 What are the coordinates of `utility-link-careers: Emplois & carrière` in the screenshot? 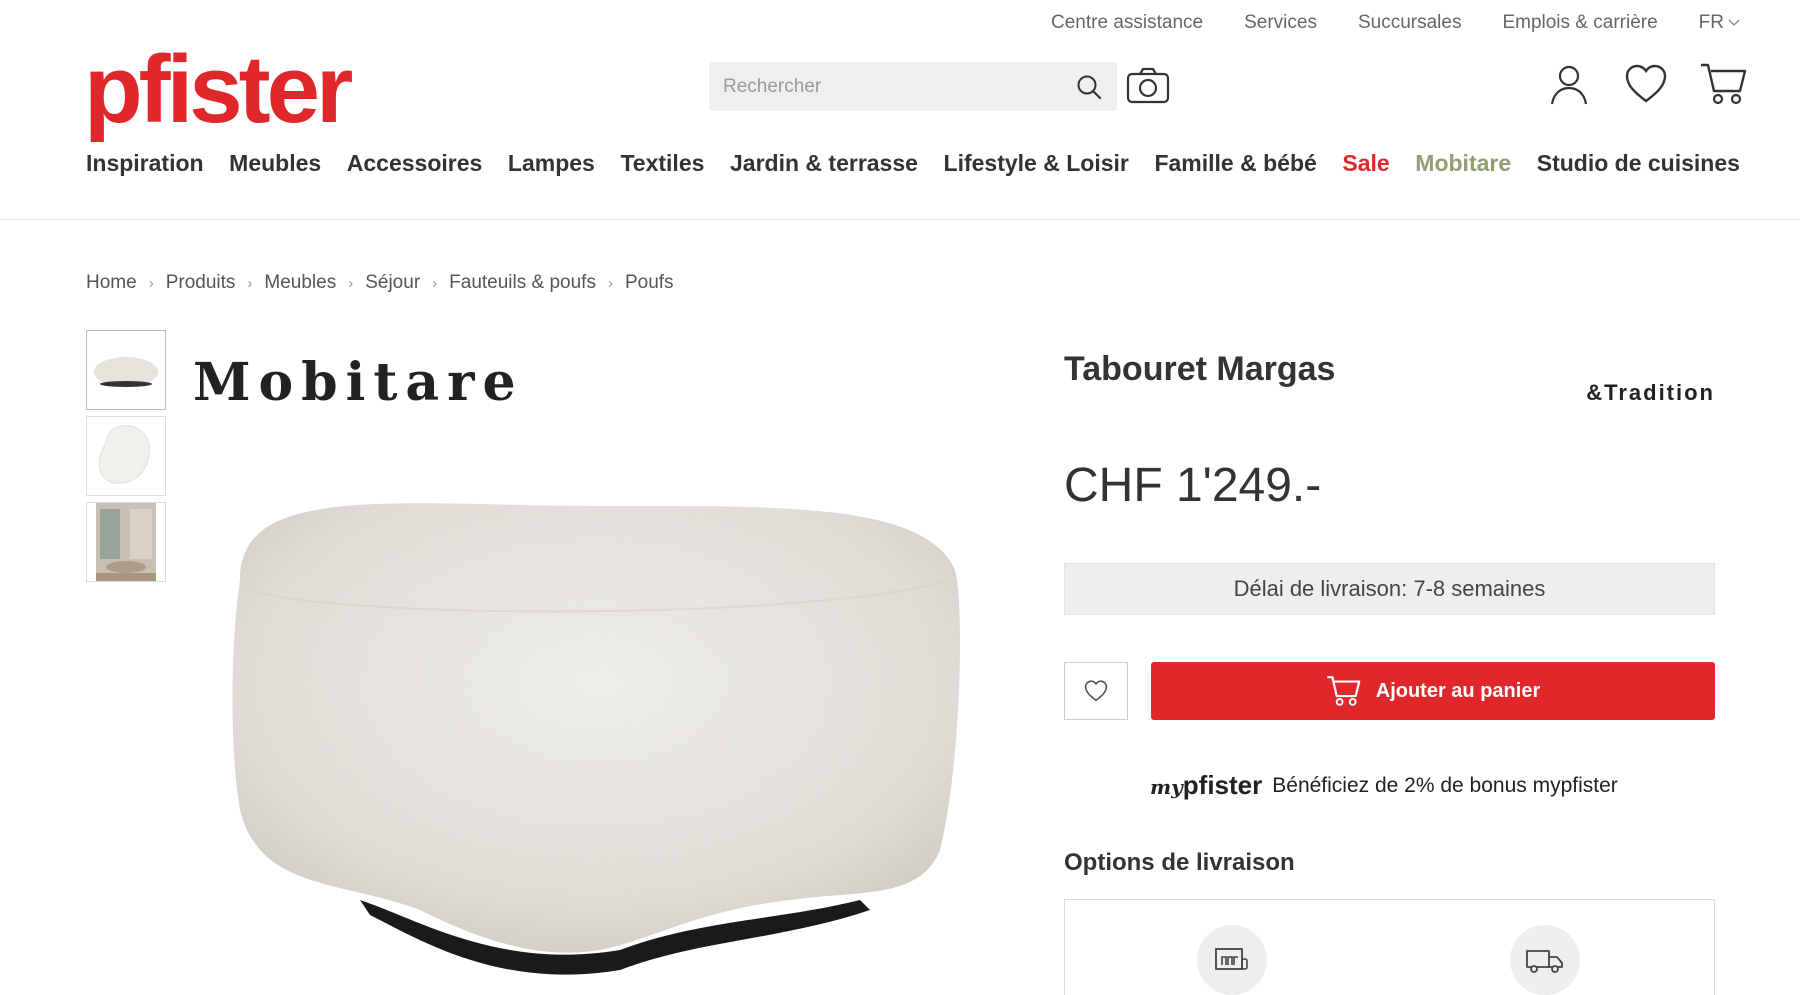 It's located at (1579, 23).